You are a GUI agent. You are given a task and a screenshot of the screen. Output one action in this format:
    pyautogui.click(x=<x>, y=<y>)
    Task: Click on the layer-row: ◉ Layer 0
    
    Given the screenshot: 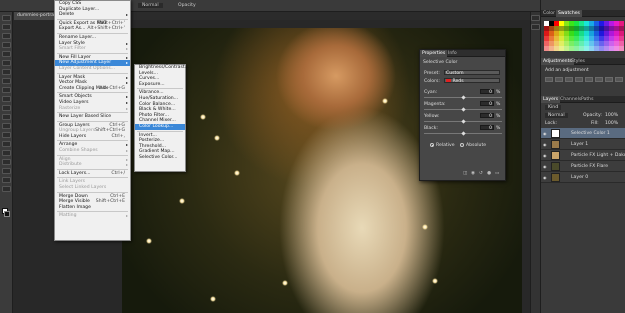 What is the action you would take?
    pyautogui.click(x=583, y=177)
    